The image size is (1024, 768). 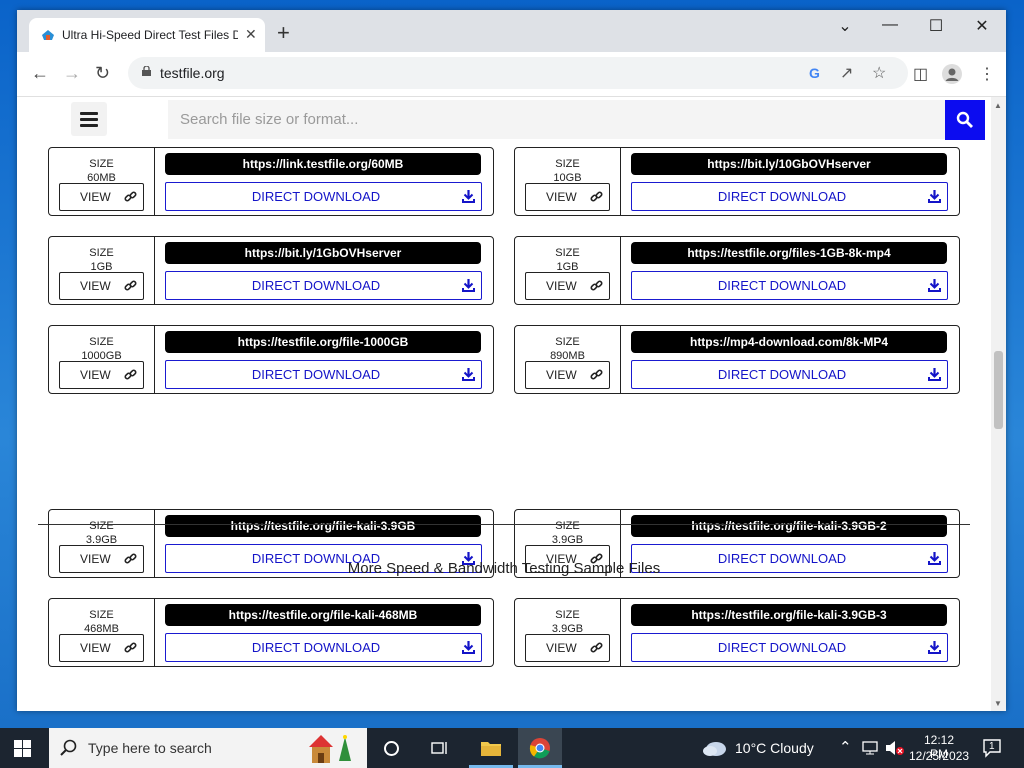 I want to click on size-box: SIZE 1000GB VIEW, so click(x=102, y=359).